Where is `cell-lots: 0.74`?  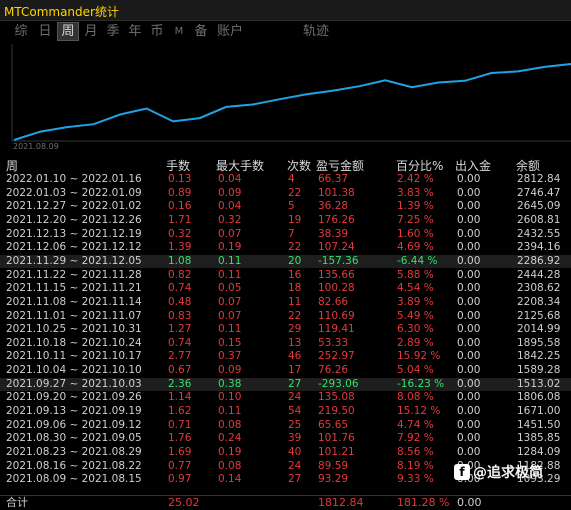 cell-lots: 0.74 is located at coordinates (180, 288).